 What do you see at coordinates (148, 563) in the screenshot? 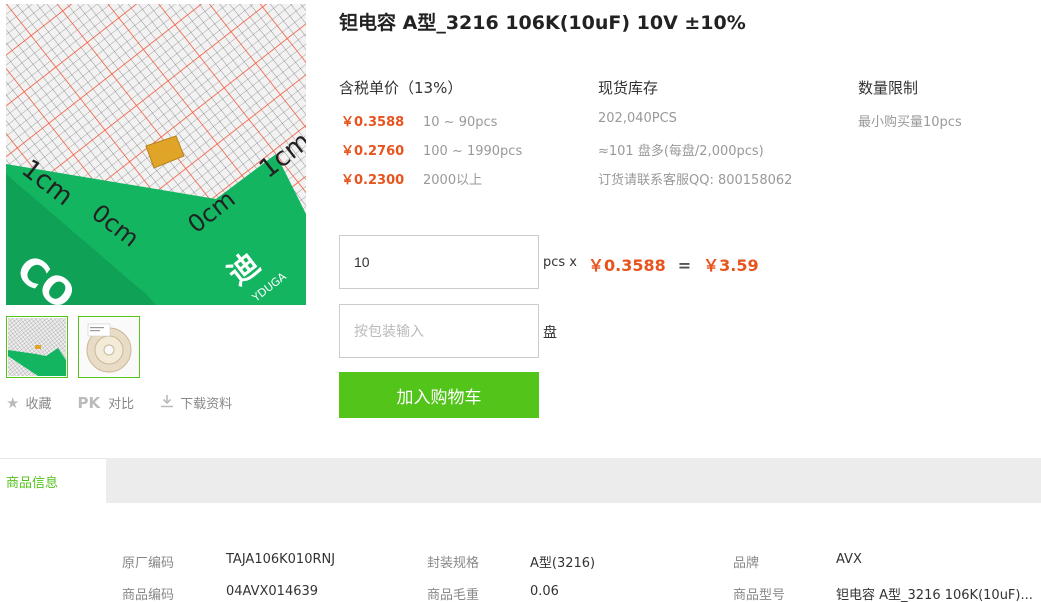
I see `detail-key: 原厂编码` at bounding box center [148, 563].